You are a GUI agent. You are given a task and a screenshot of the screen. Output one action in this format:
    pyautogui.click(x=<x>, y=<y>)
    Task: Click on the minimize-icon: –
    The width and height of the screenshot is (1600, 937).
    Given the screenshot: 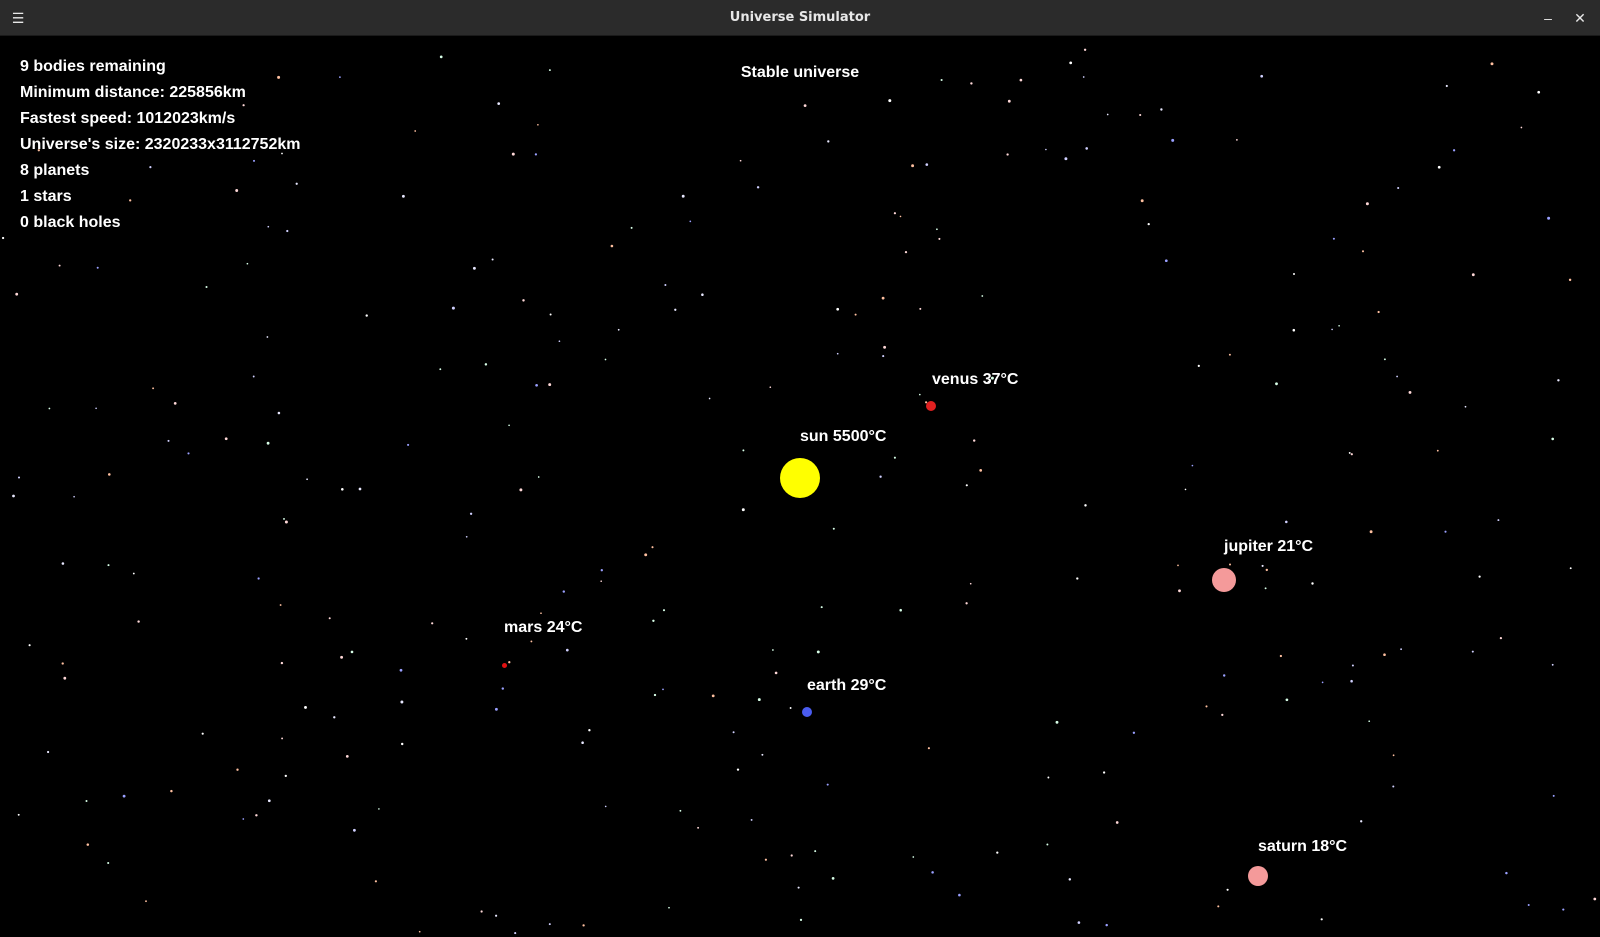 What is the action you would take?
    pyautogui.click(x=1548, y=18)
    